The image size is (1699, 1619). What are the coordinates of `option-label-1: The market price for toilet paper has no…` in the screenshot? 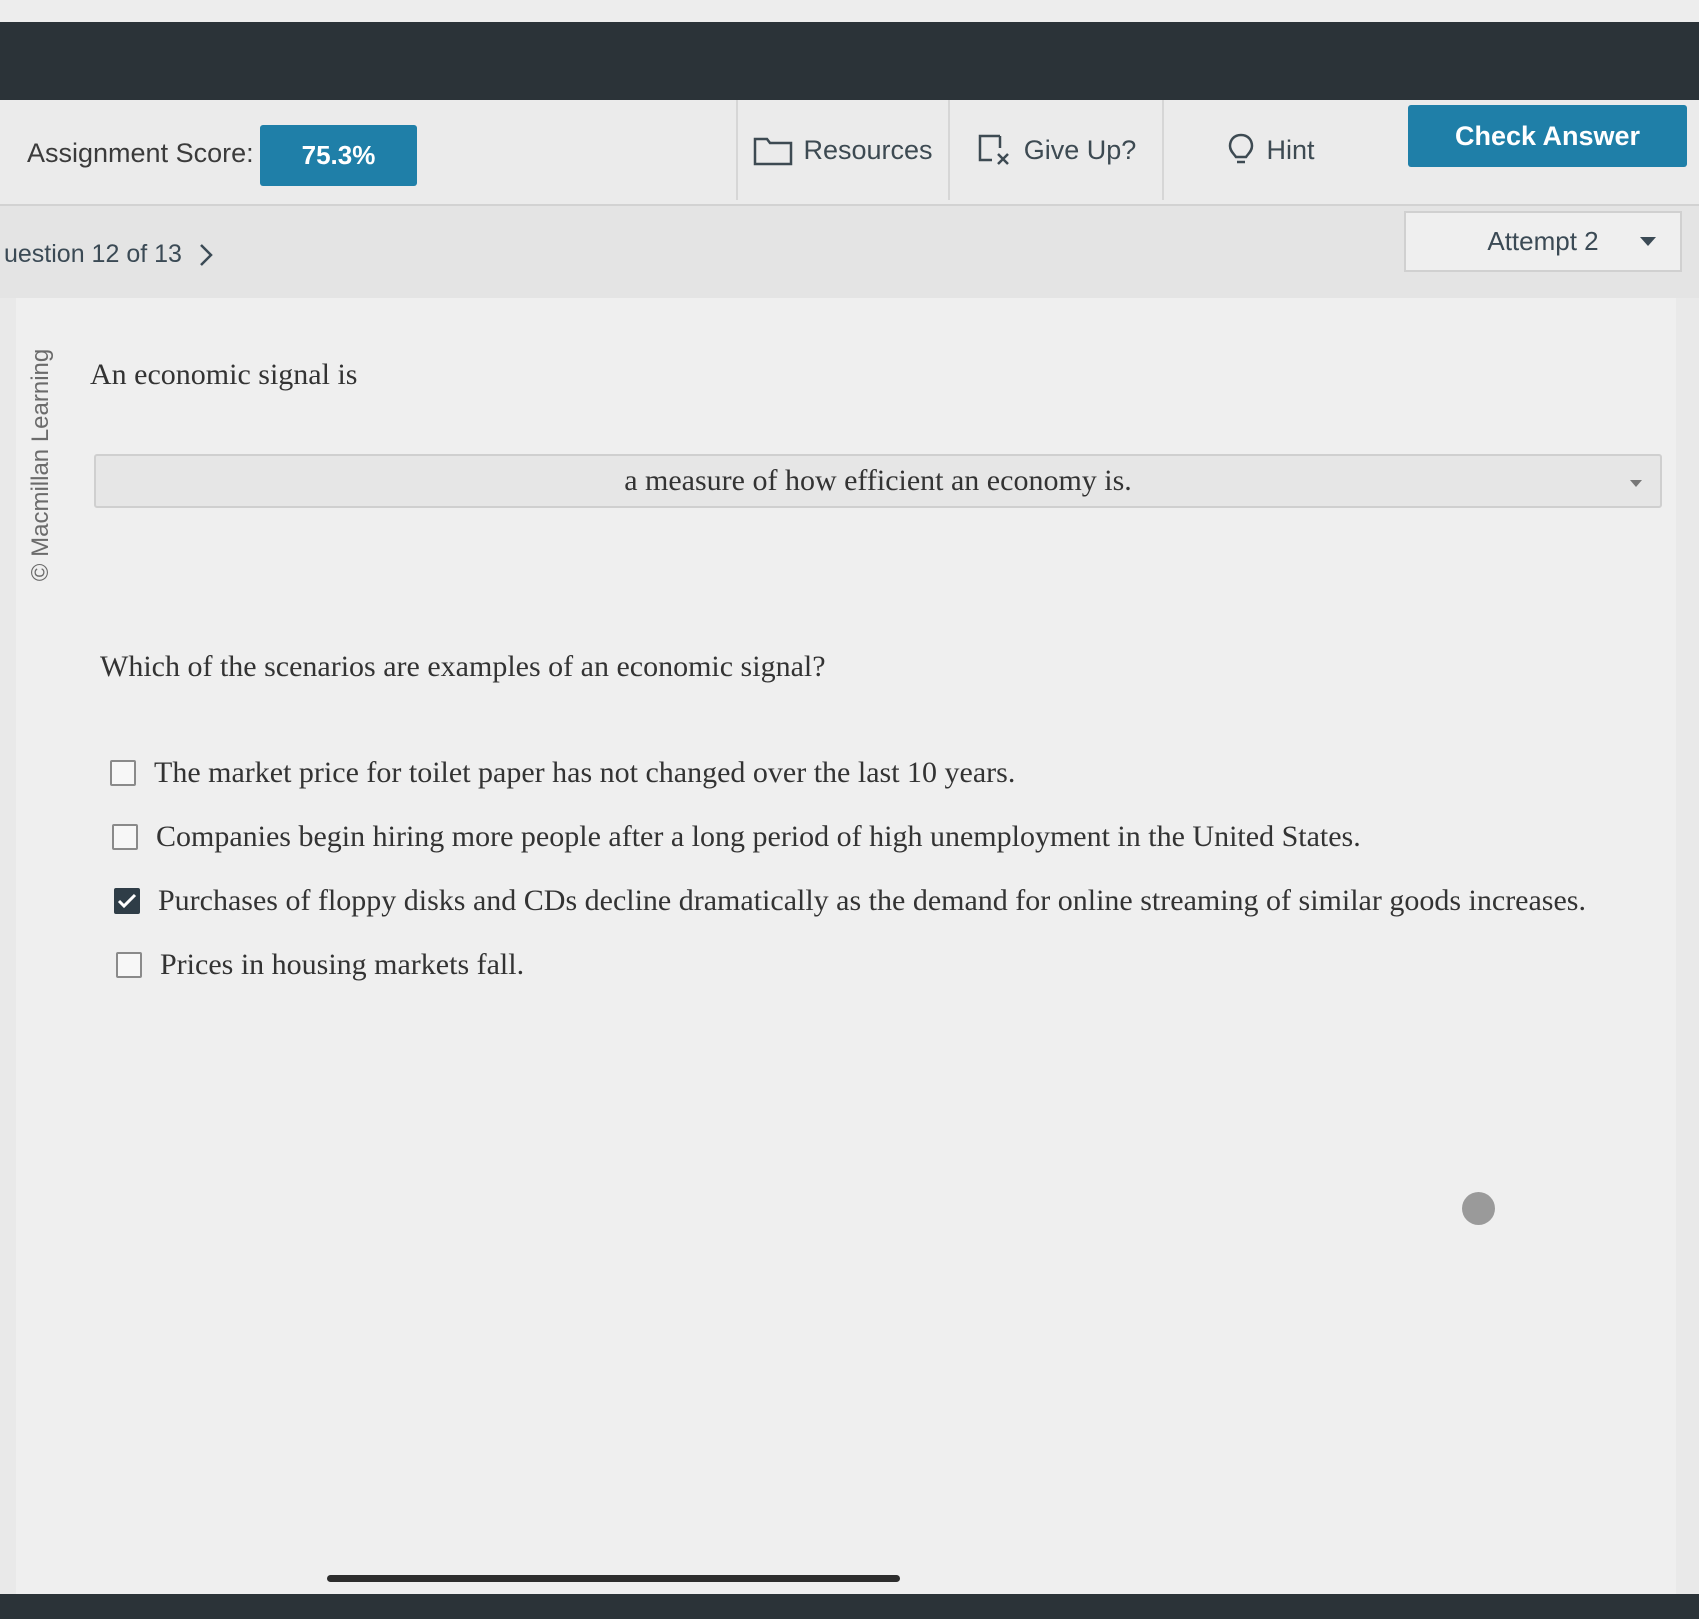 It's located at (585, 772).